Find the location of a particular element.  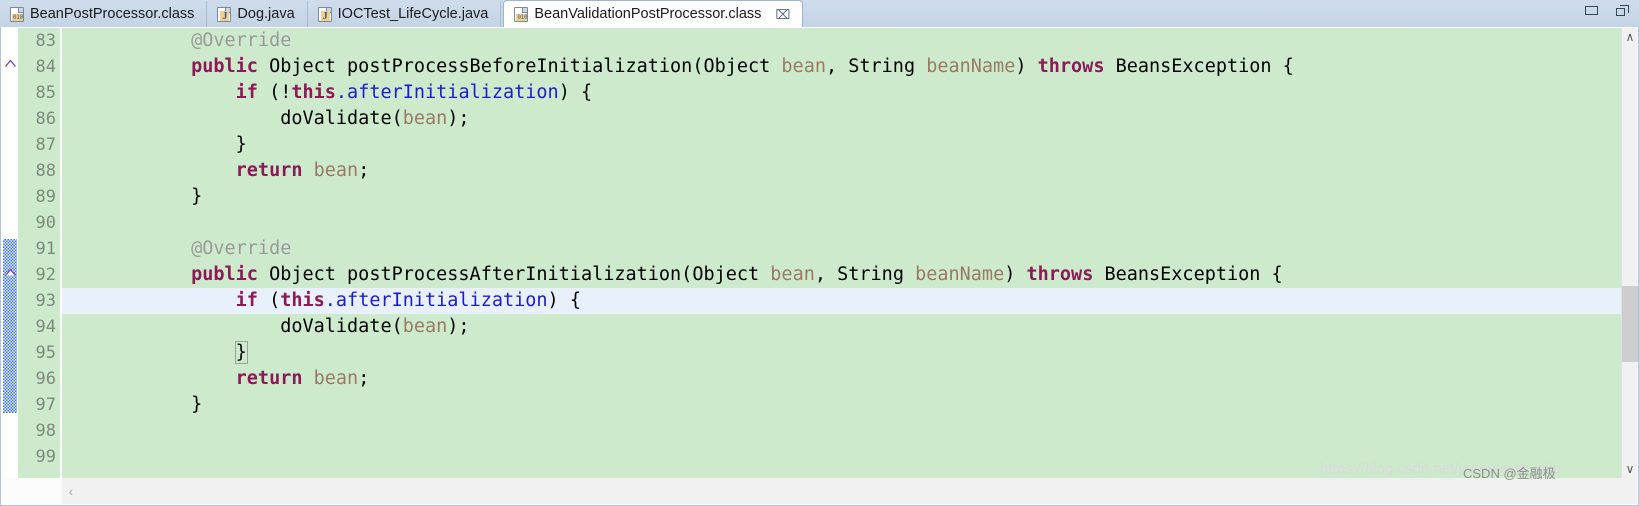

line-number: 99 is located at coordinates (45, 457).